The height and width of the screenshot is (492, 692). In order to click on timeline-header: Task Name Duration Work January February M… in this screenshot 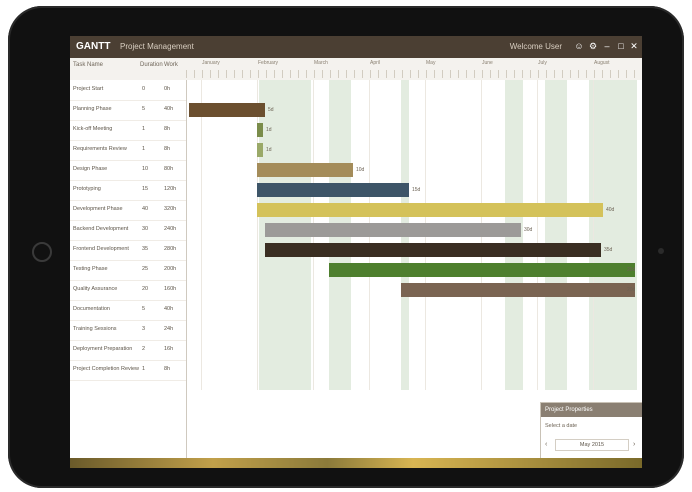, I will do `click(356, 69)`.